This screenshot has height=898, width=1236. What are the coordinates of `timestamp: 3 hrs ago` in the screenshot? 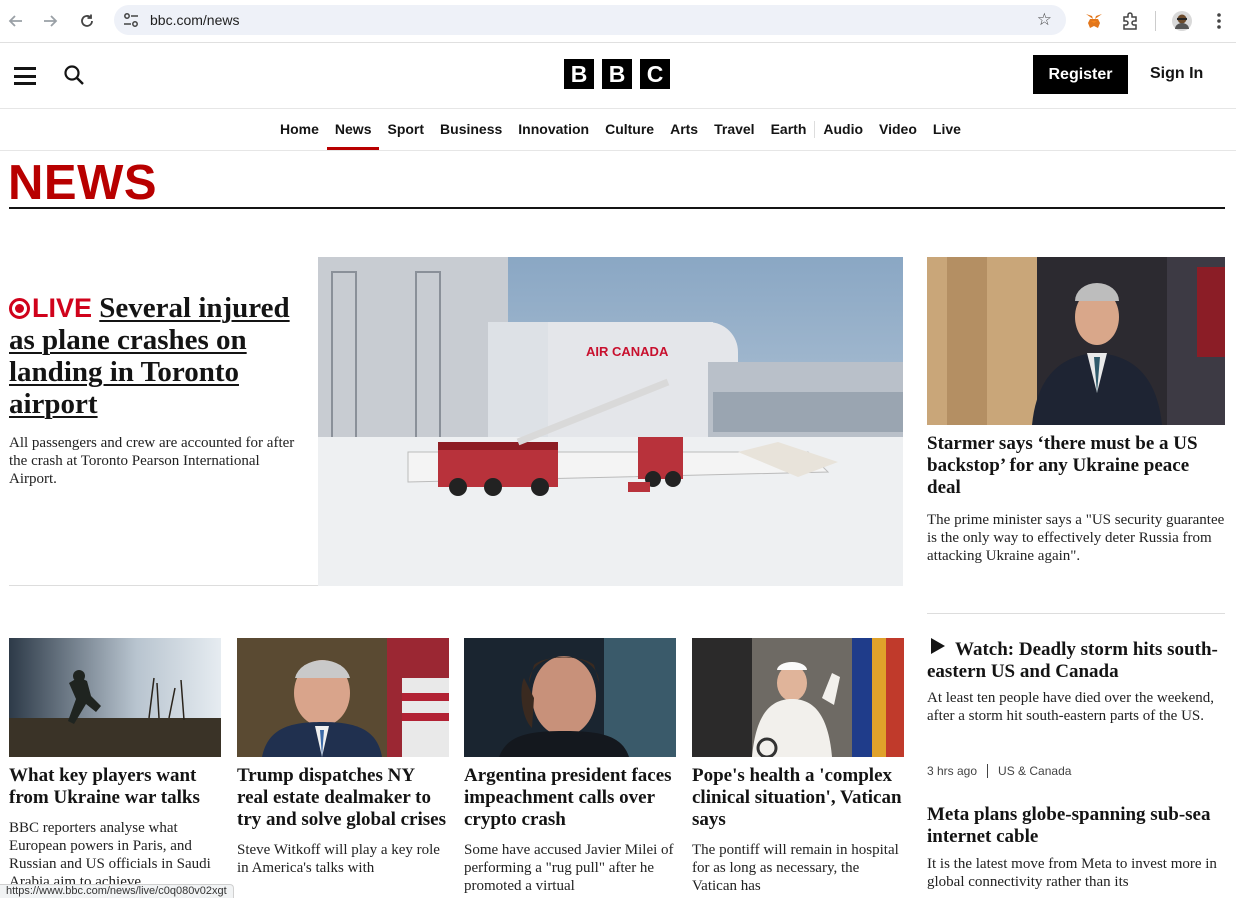 It's located at (952, 771).